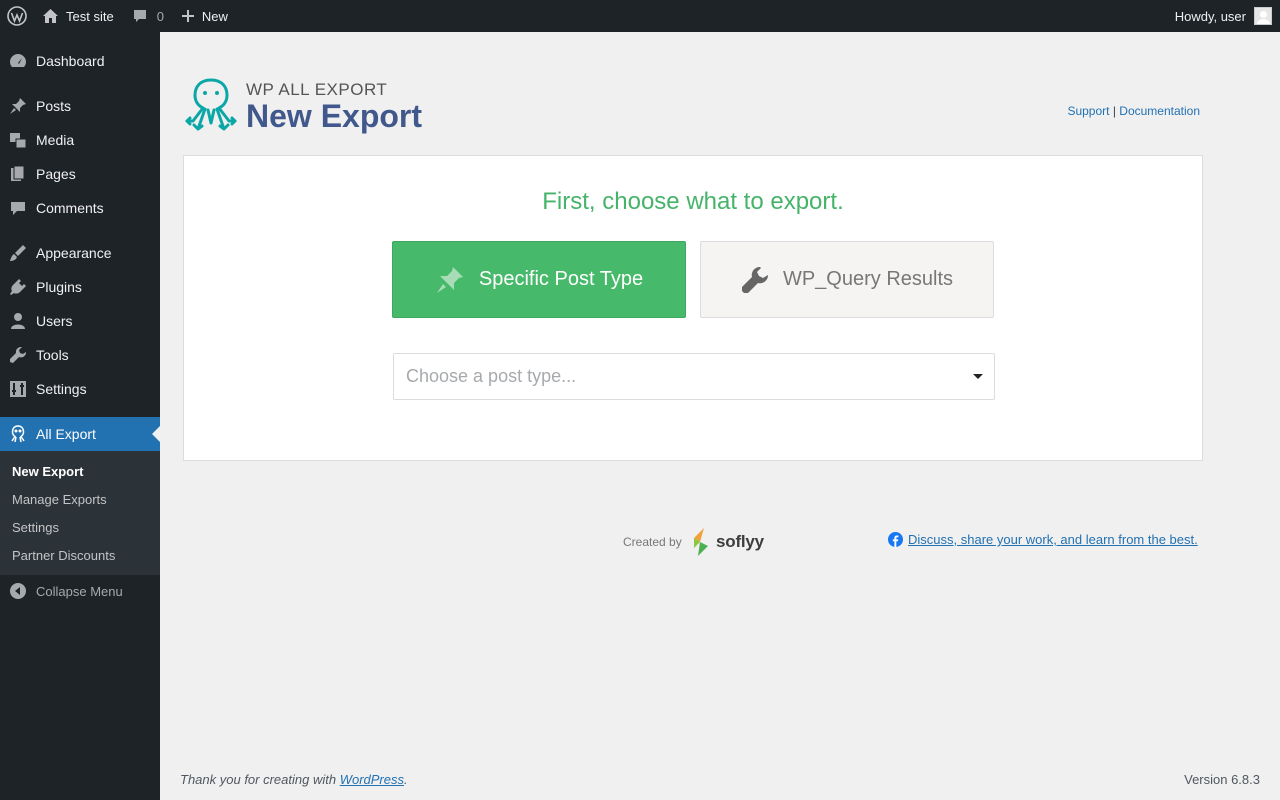  Describe the element at coordinates (652, 542) in the screenshot. I see `created-by-text: Created by` at that location.